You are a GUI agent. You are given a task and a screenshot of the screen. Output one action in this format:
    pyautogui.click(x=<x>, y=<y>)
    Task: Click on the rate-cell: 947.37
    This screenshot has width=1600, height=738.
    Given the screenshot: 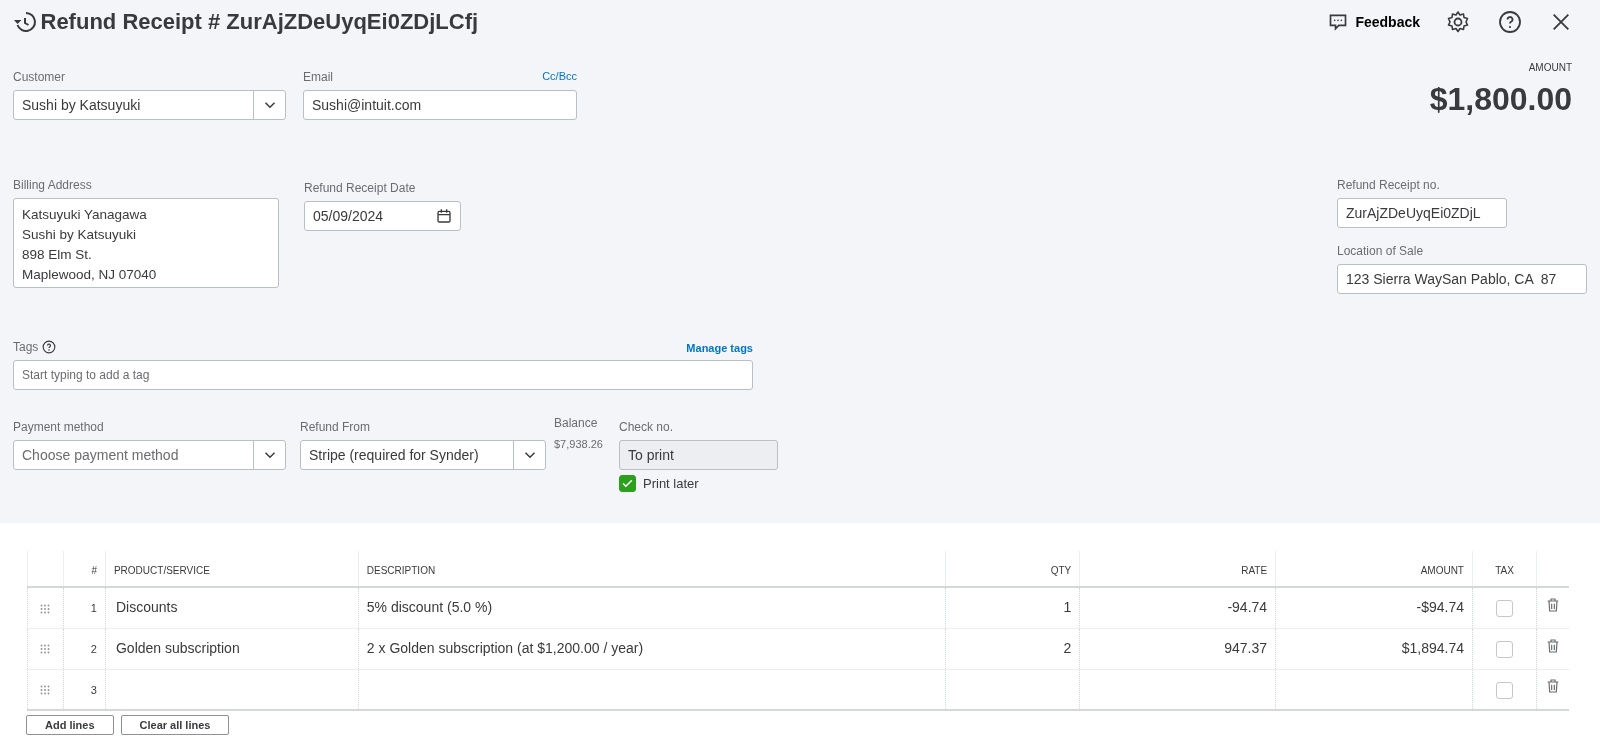 What is the action you would take?
    pyautogui.click(x=1246, y=648)
    